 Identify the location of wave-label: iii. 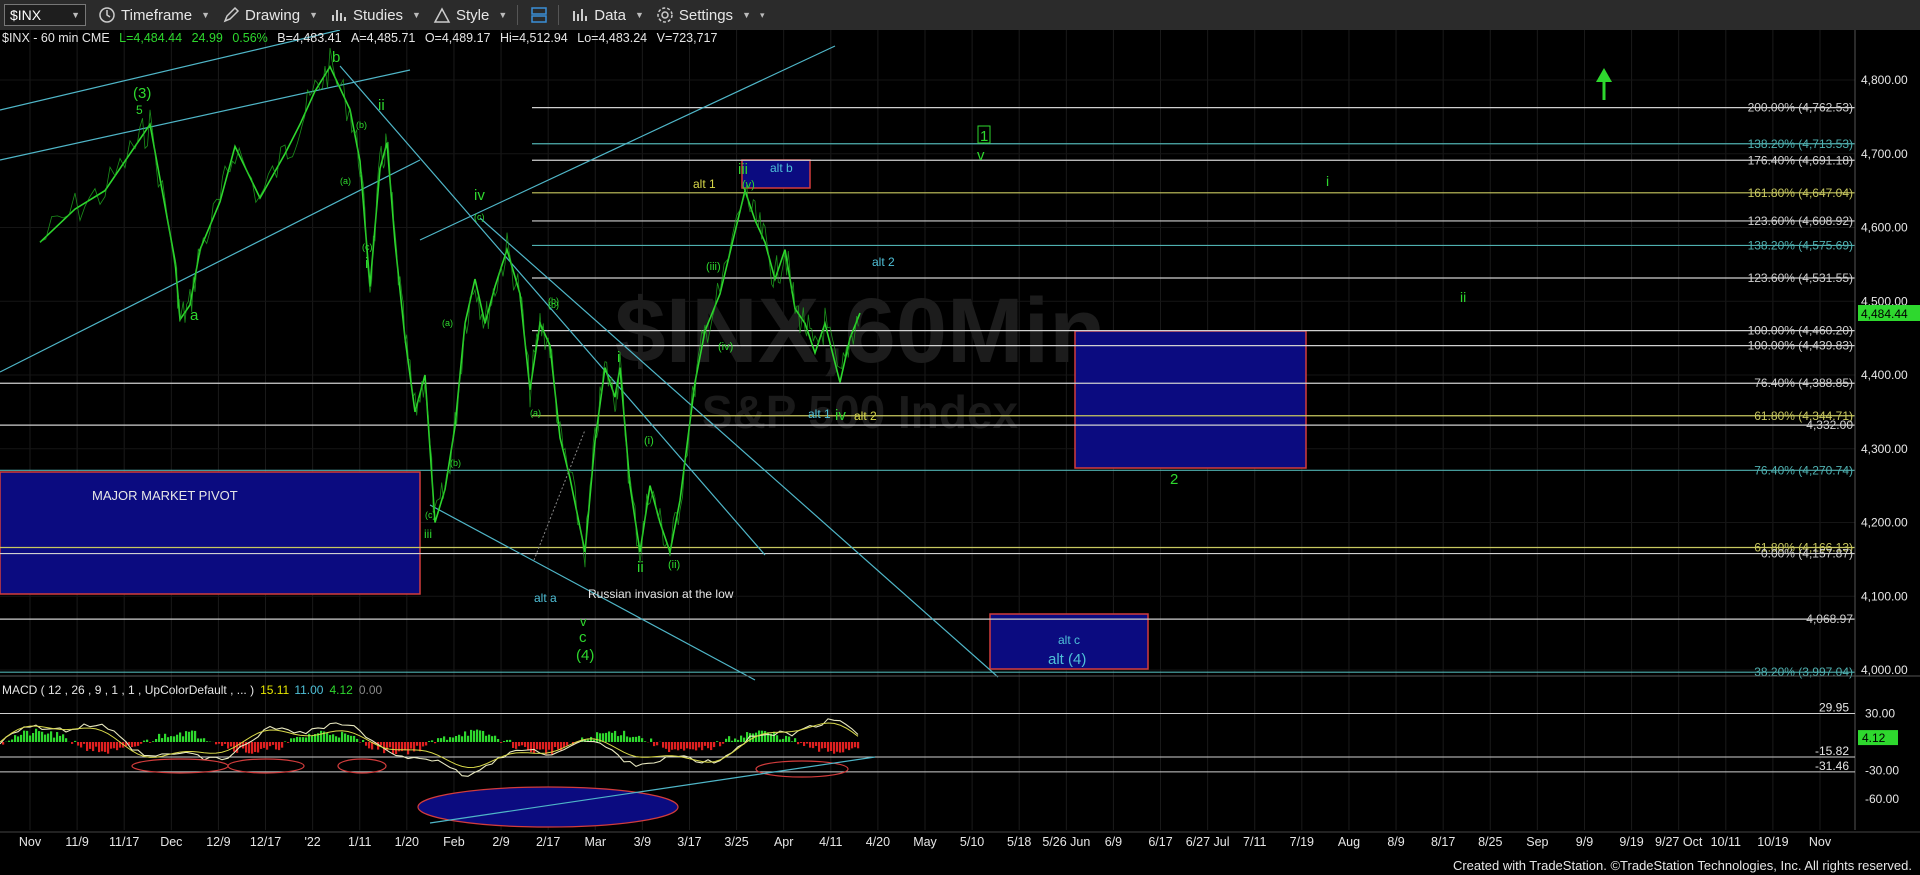
(743, 169).